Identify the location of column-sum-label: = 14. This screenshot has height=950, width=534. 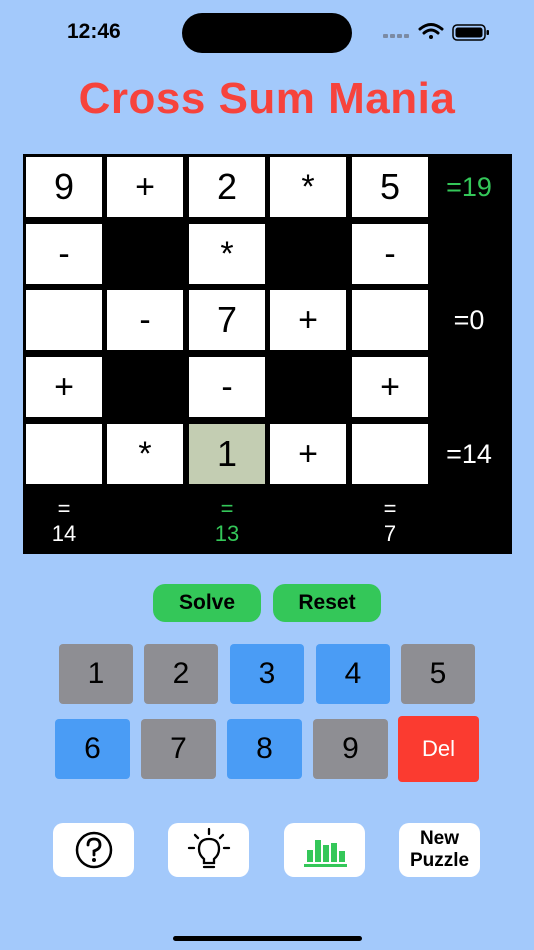
(64, 521).